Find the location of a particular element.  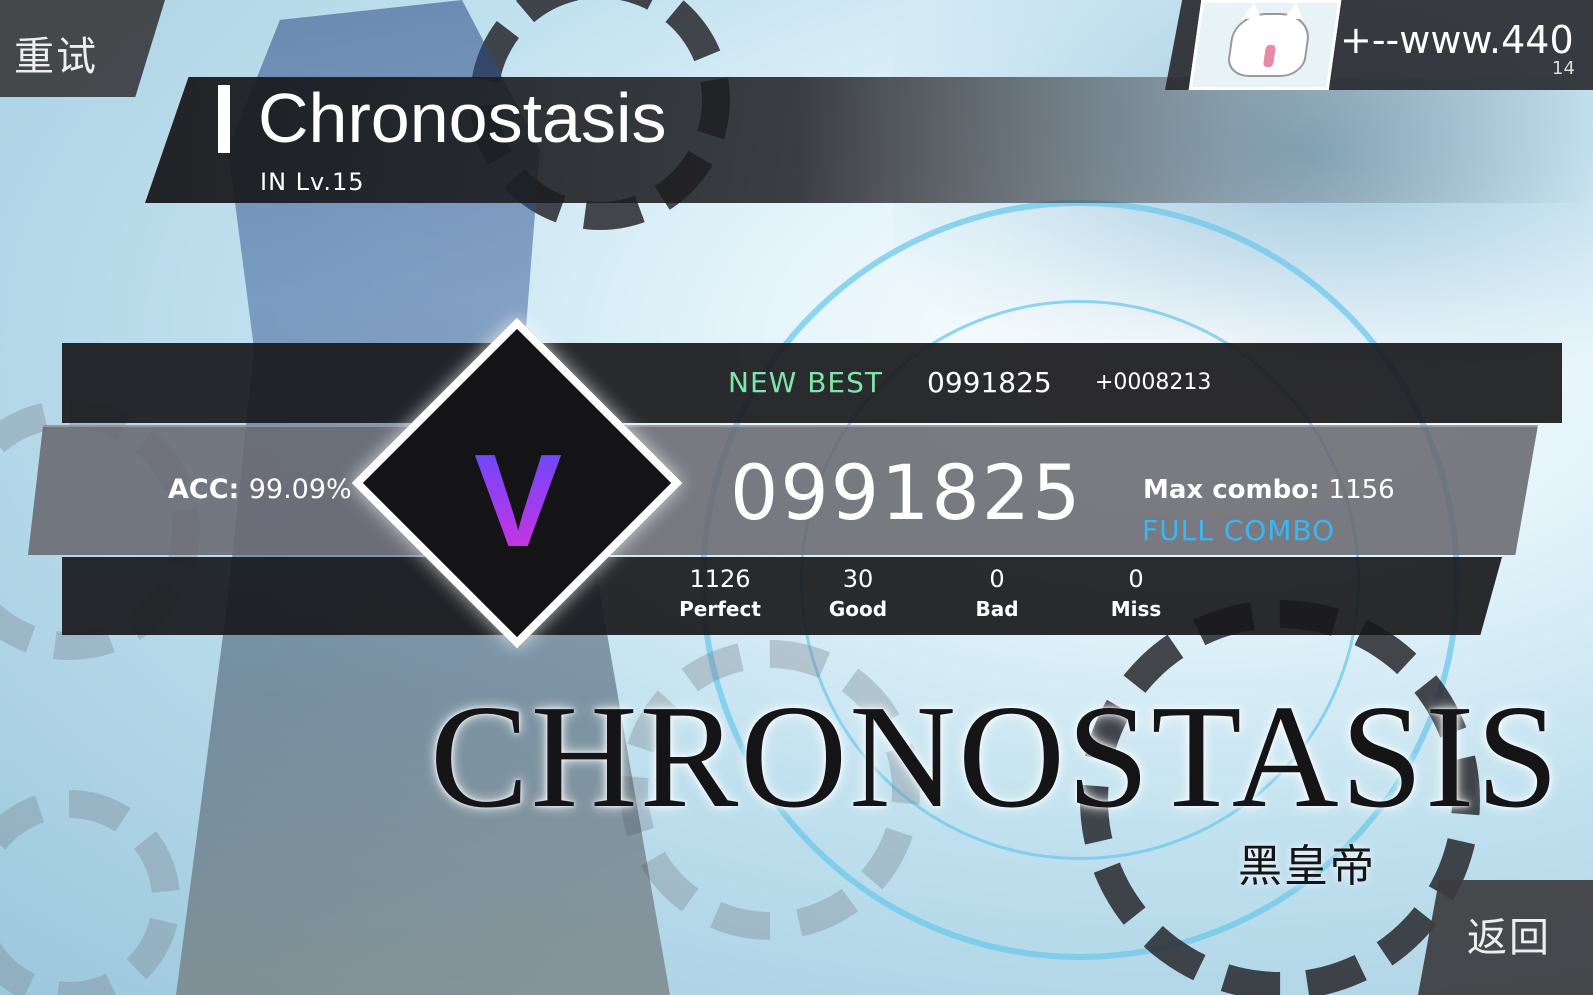

judgement-band is located at coordinates (782, 596).